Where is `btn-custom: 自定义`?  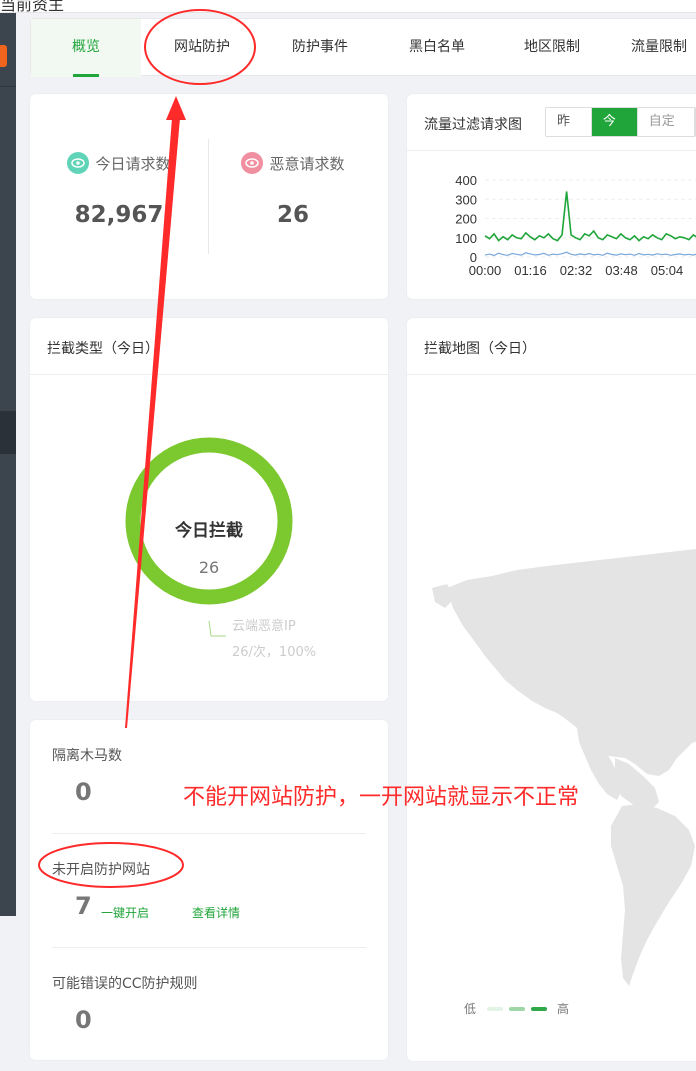
btn-custom: 自定义 is located at coordinates (666, 122).